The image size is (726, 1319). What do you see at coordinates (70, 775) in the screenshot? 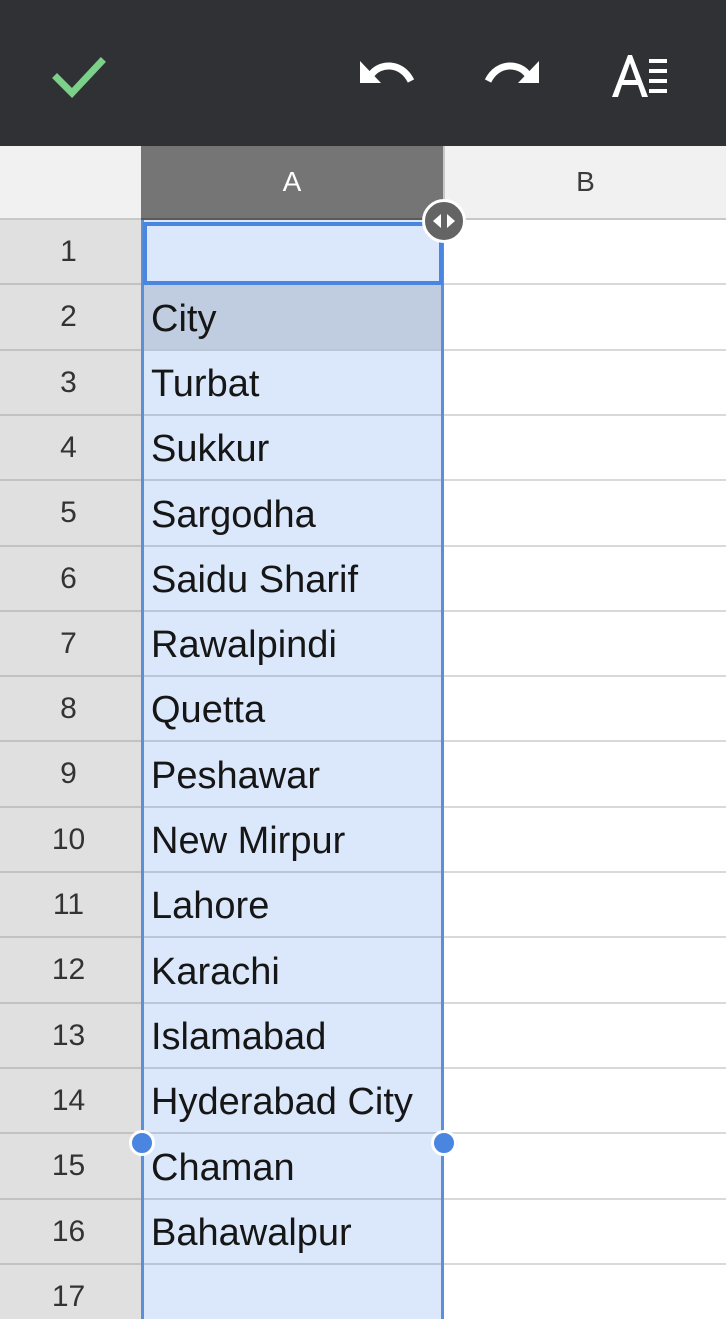
I see `row-header: 9` at bounding box center [70, 775].